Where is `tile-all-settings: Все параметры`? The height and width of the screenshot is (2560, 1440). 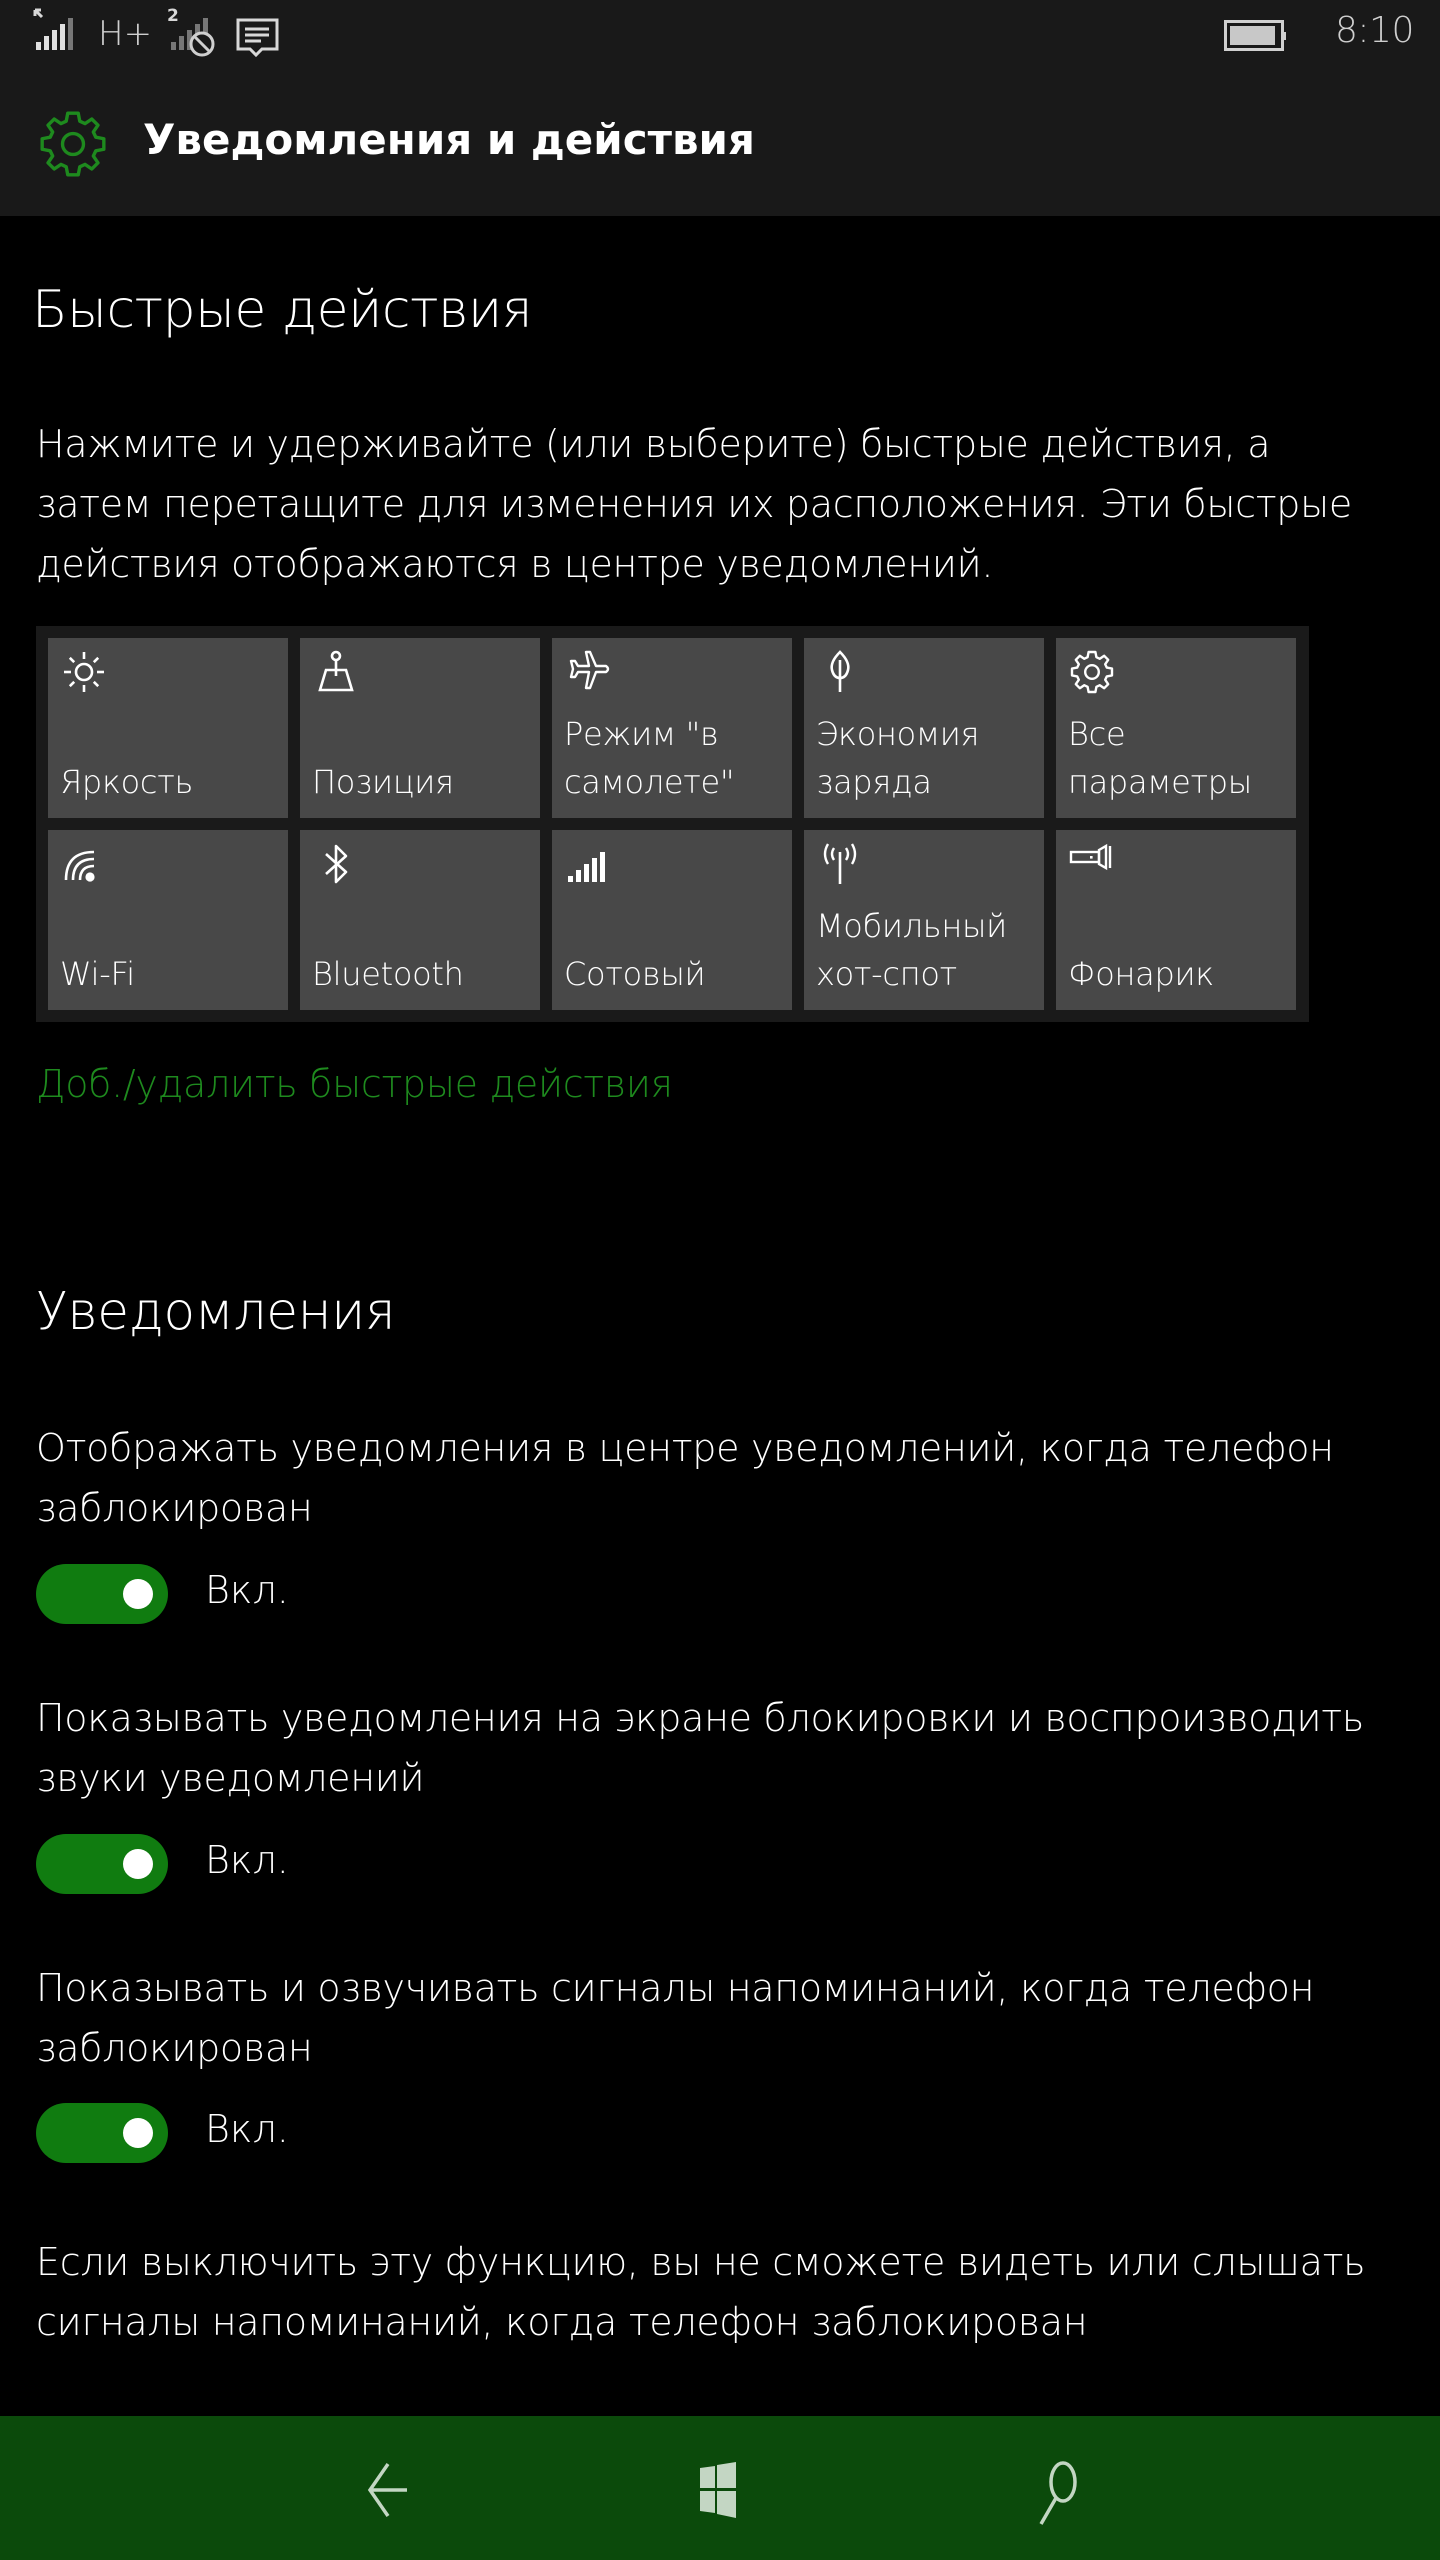
tile-all-settings: Все параметры is located at coordinates (1176, 728).